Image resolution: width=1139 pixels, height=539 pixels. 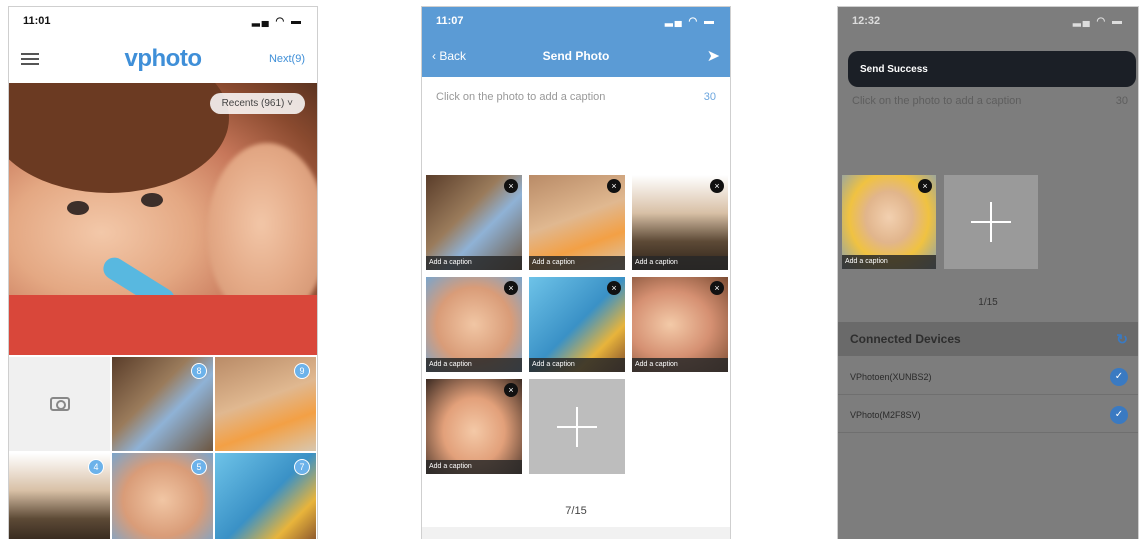 I want to click on next-button: Next(9), so click(x=287, y=59).